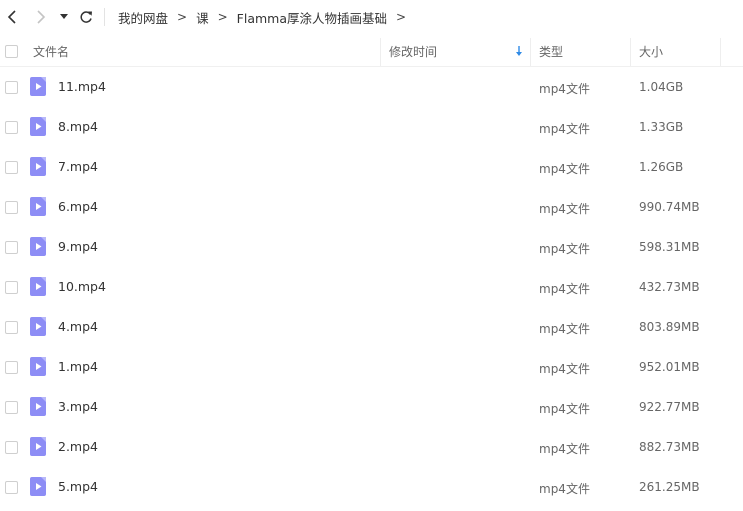 Image resolution: width=743 pixels, height=511 pixels. What do you see at coordinates (202, 17) in the screenshot?
I see `breadcrumb-item-folder: 课` at bounding box center [202, 17].